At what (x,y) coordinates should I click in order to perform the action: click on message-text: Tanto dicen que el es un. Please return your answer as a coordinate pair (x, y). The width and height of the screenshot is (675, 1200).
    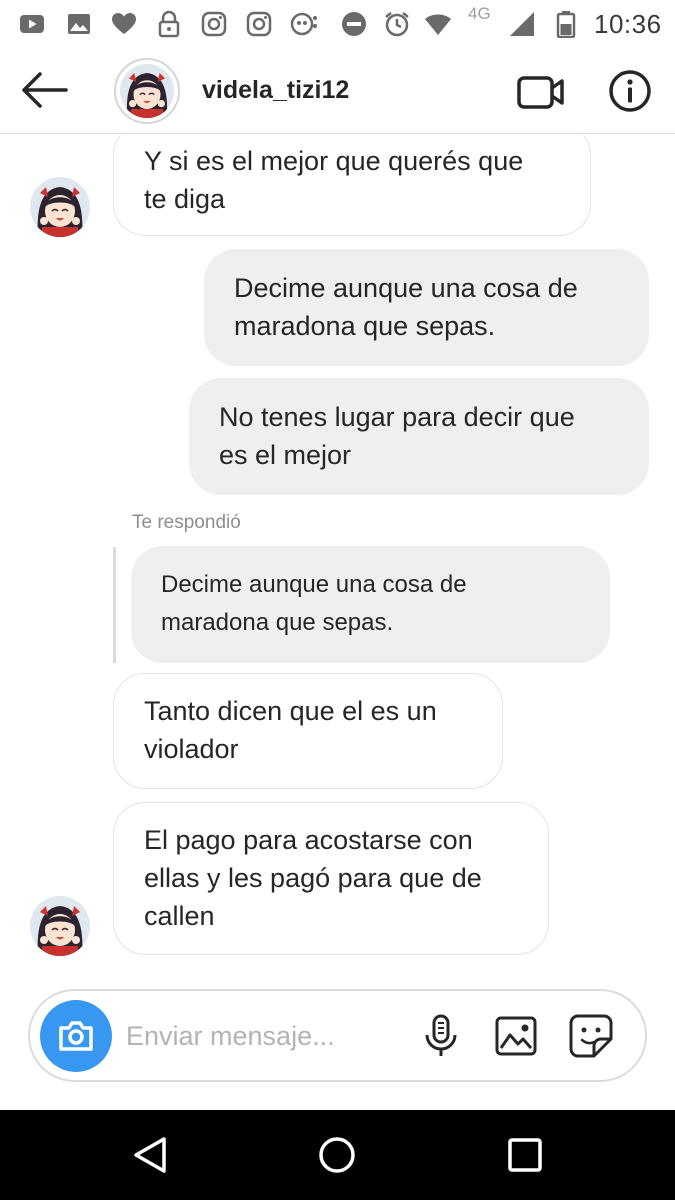
    Looking at the image, I should click on (290, 711).